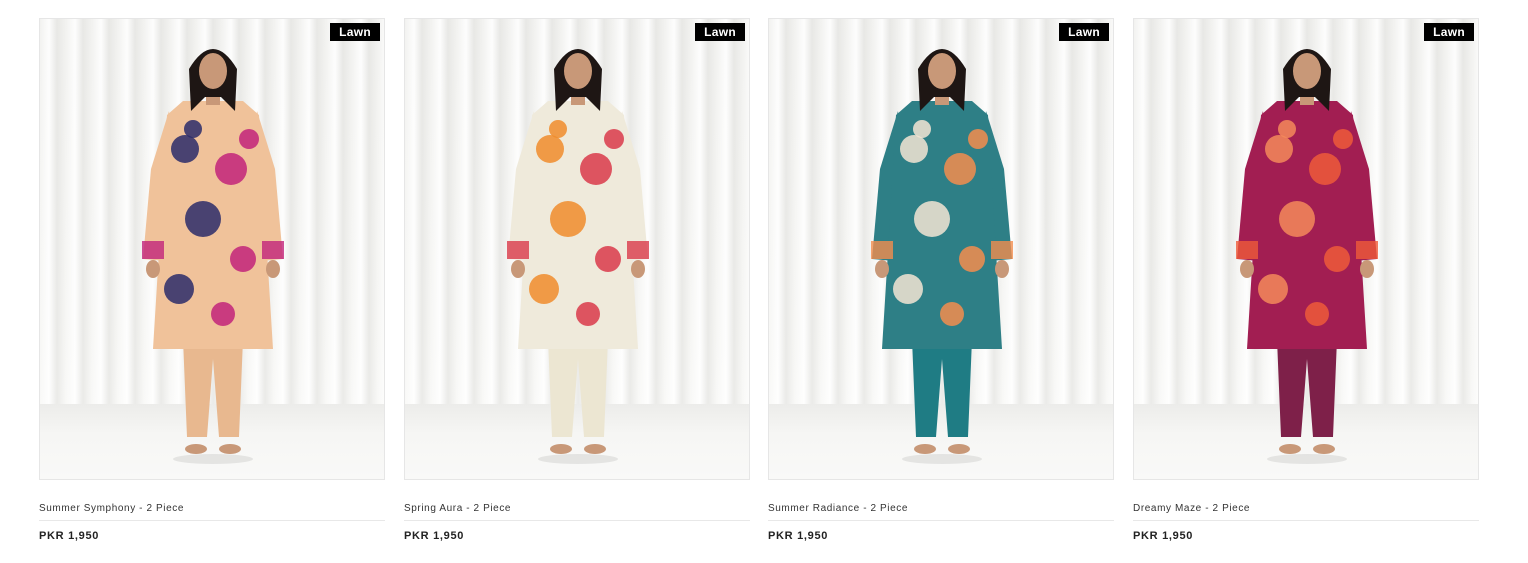 This screenshot has height=563, width=1528. I want to click on product-name-link: Summer Symphony - 2 Piece, so click(212, 512).